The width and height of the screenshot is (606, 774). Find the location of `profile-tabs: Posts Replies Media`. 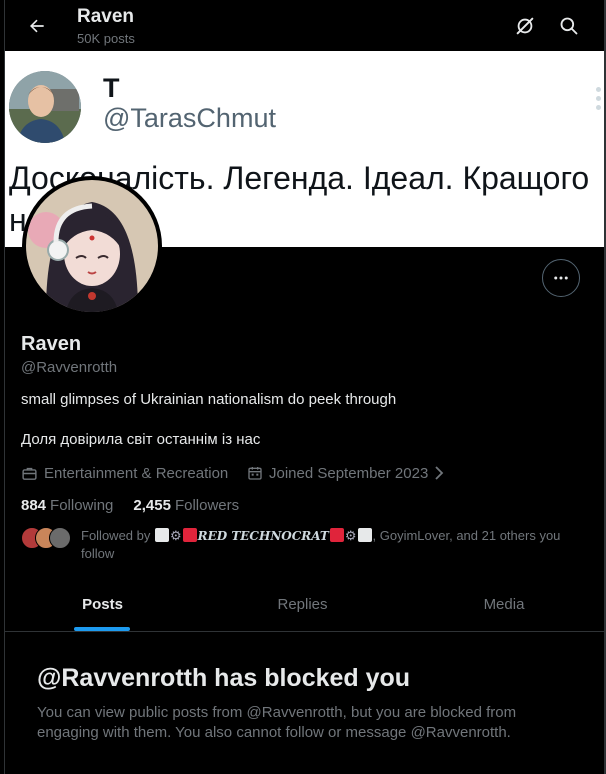

profile-tabs: Posts Replies Media is located at coordinates (304, 605).